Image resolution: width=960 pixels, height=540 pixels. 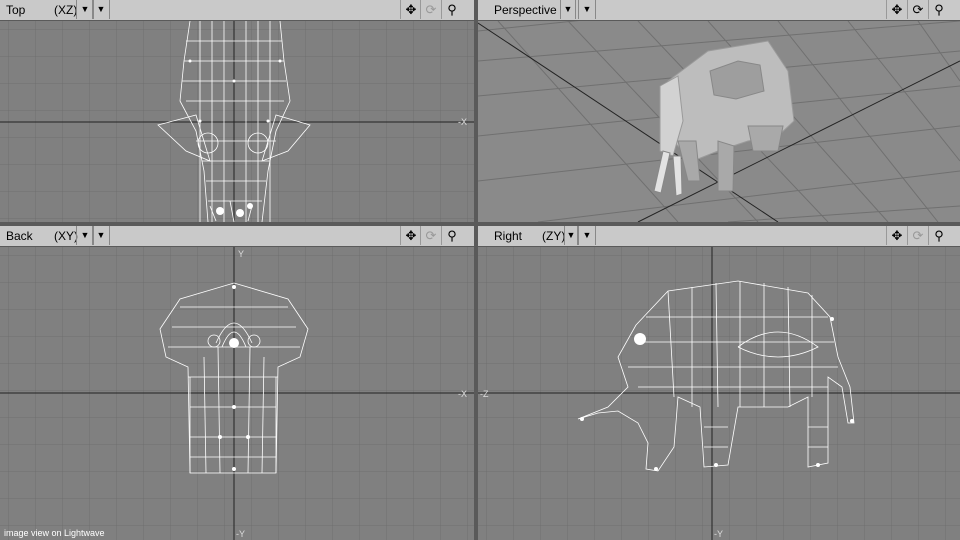 What do you see at coordinates (484, 394) in the screenshot?
I see `axis-label: -Z` at bounding box center [484, 394].